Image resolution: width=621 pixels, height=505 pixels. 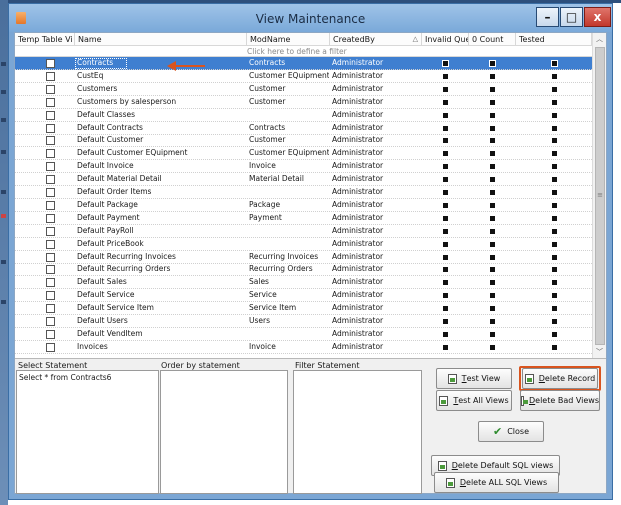 I want to click on row-modname-cell: Users, so click(x=288, y=321).